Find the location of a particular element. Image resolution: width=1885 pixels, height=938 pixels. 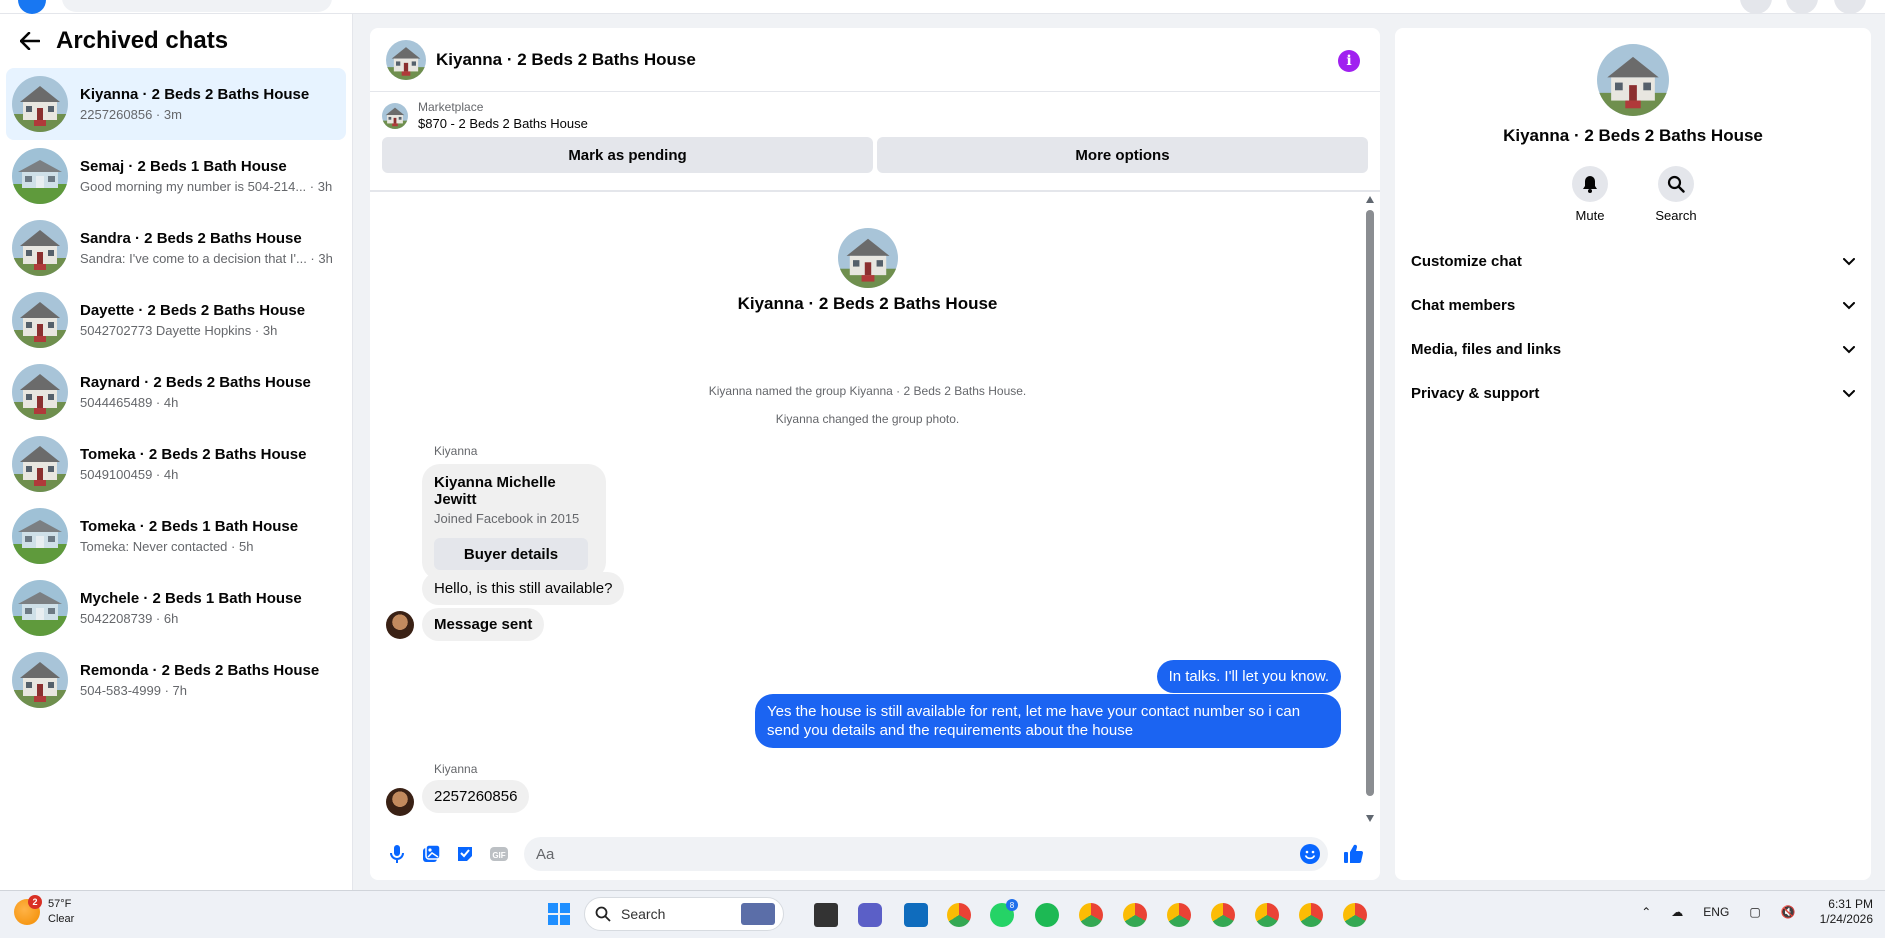

message-bubble: Hello, is this still available? is located at coordinates (523, 588).